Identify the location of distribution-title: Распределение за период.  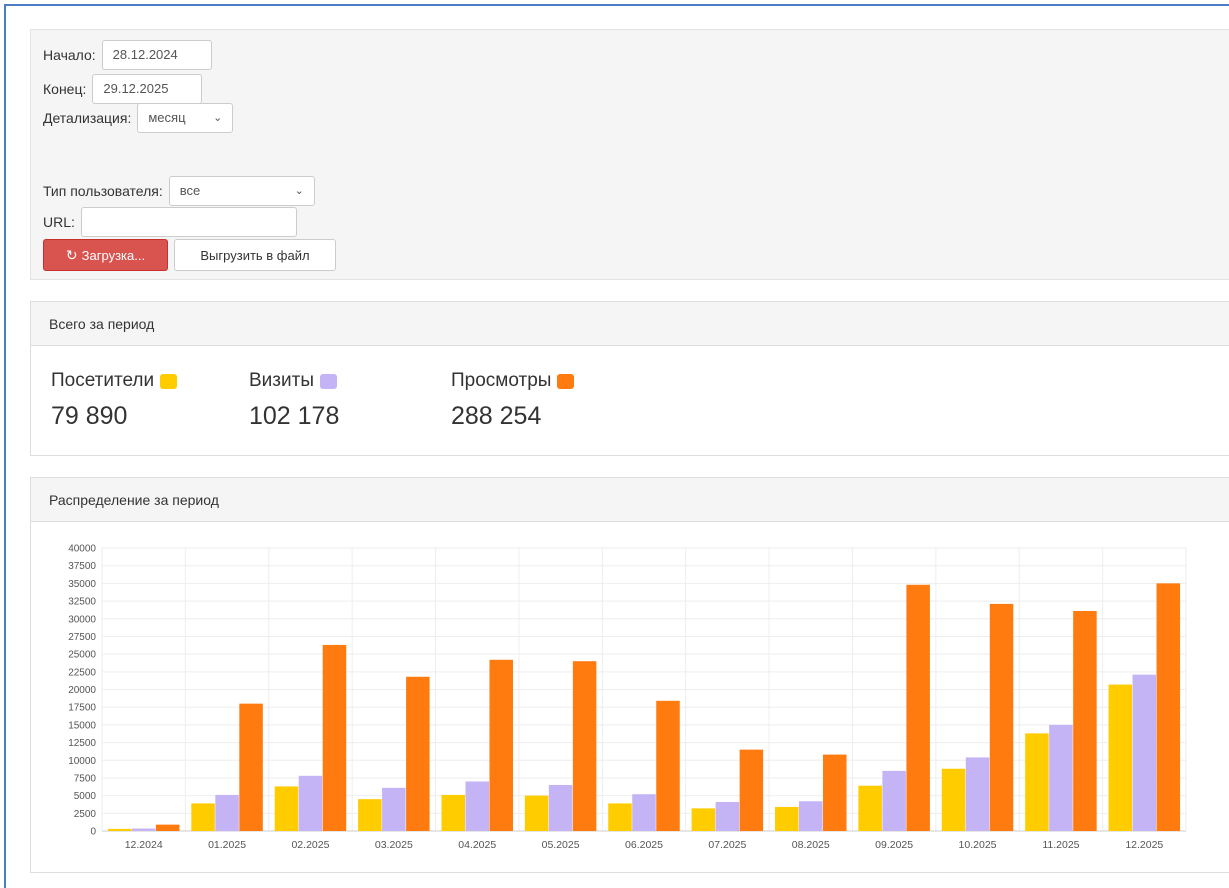
(630, 500).